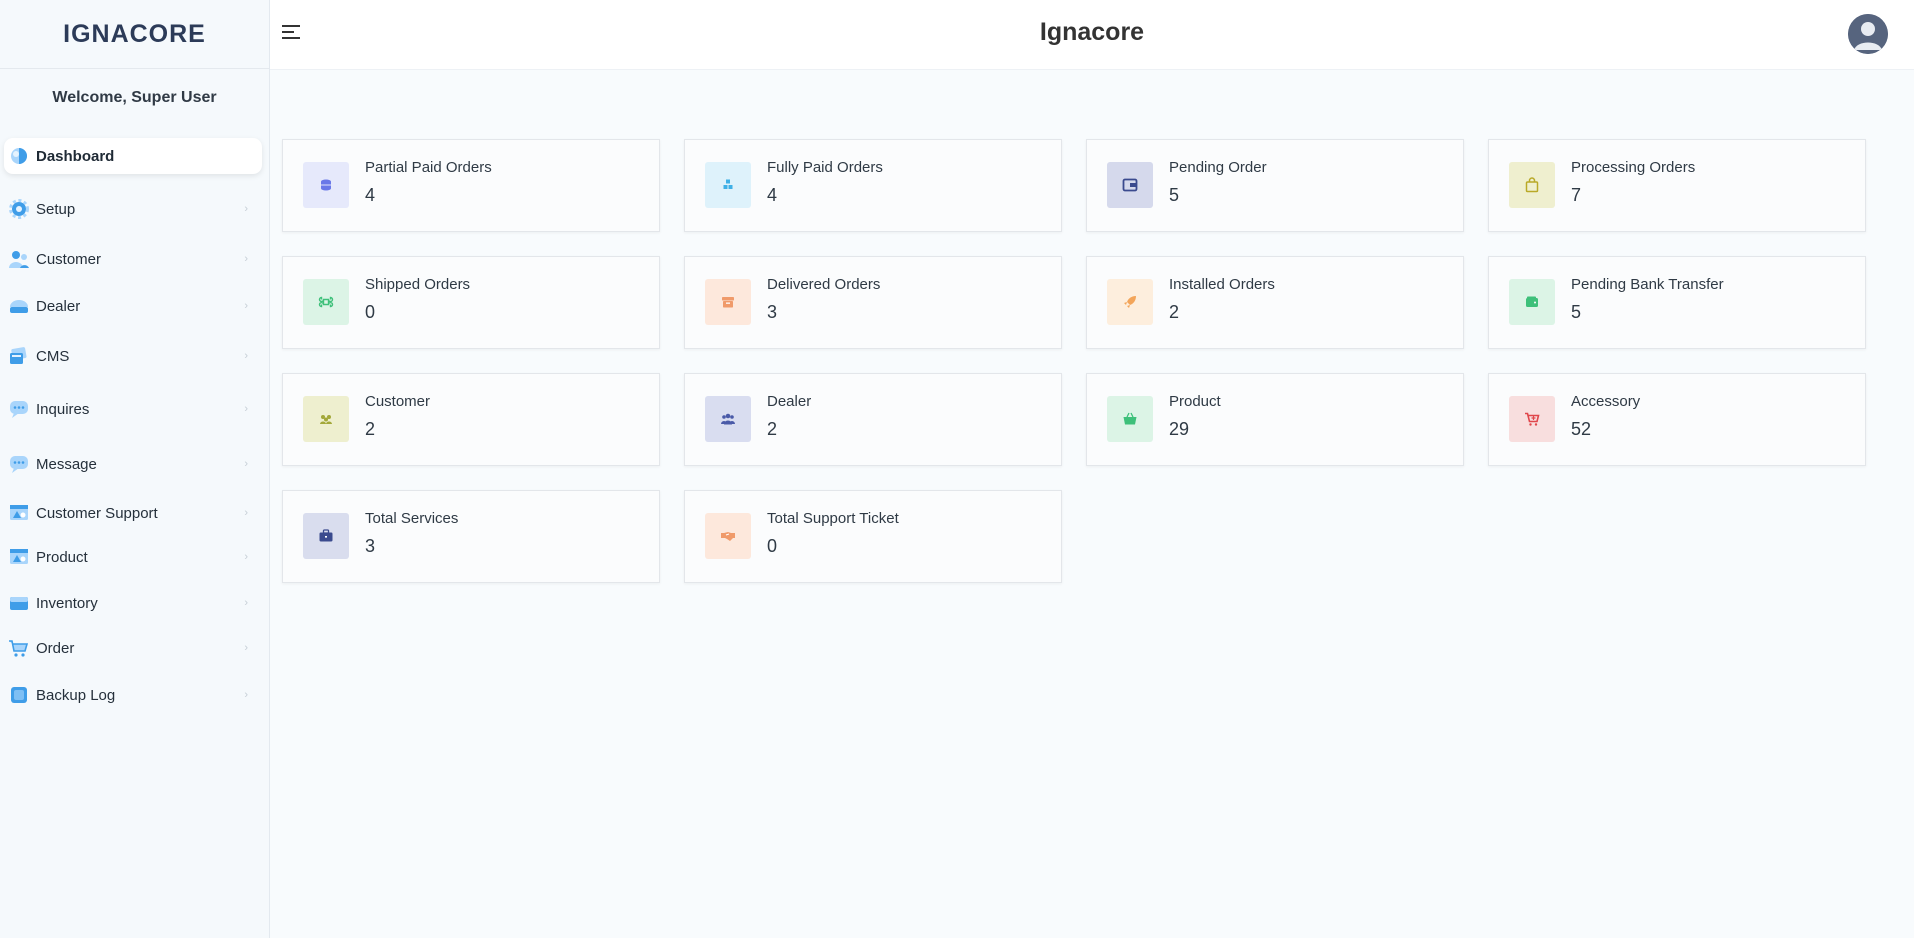 Image resolution: width=1914 pixels, height=938 pixels. I want to click on logo-text: IGNACORE, so click(134, 33).